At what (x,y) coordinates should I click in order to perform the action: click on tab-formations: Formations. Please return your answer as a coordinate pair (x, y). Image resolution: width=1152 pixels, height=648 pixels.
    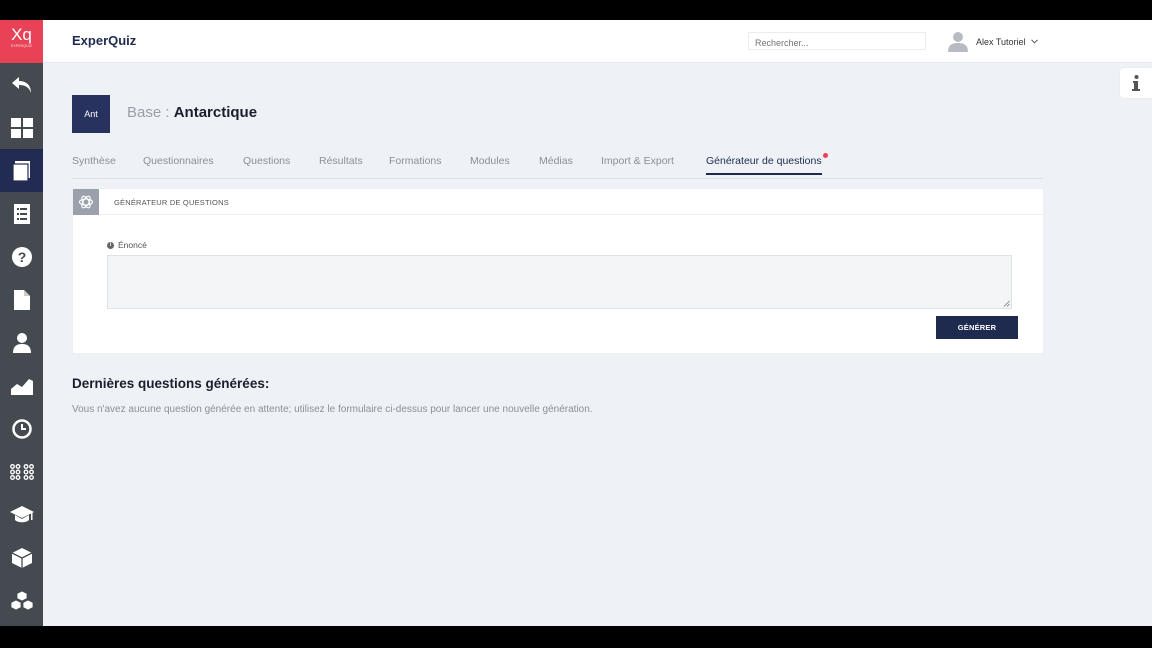
    Looking at the image, I should click on (415, 161).